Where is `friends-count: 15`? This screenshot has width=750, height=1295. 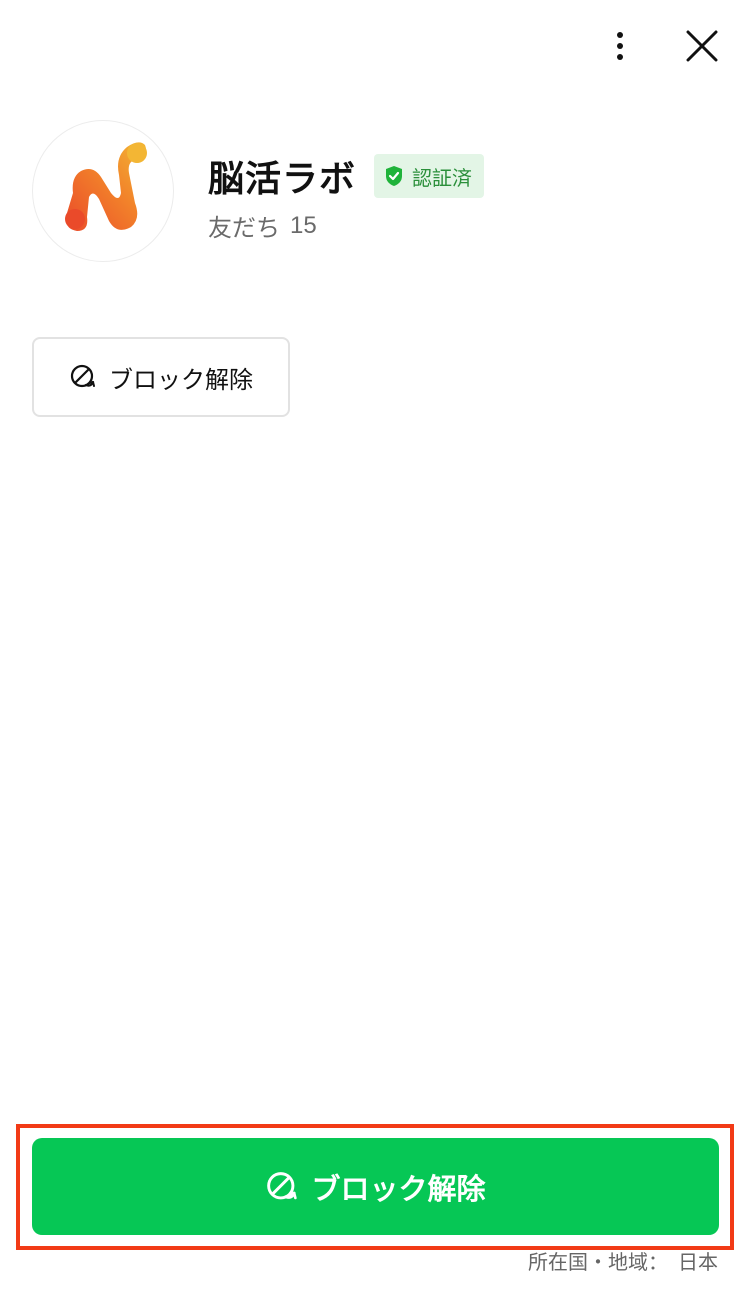
friends-count: 15 is located at coordinates (303, 225).